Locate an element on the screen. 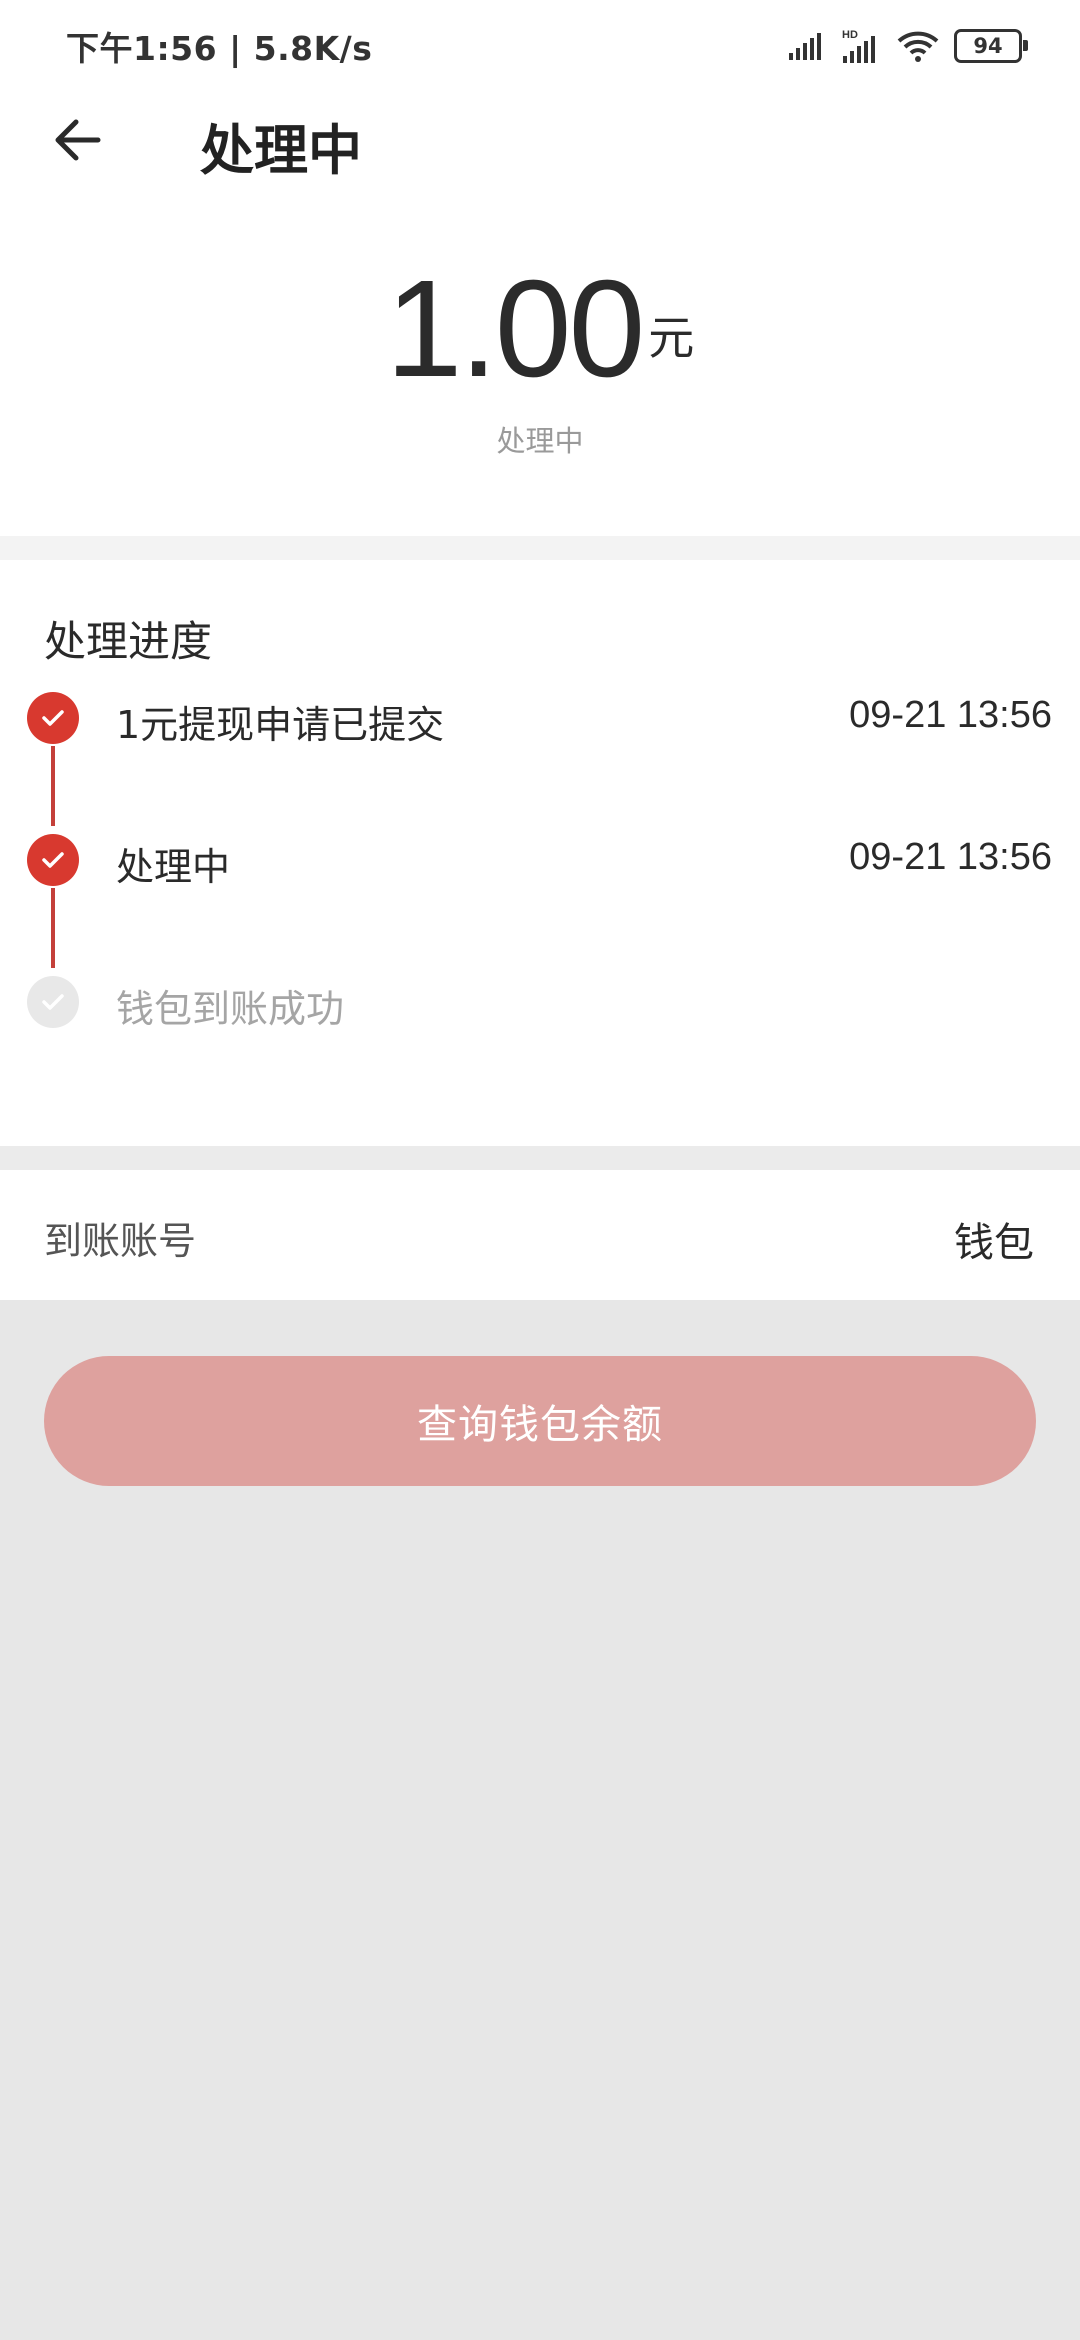  back-arrow-icon is located at coordinates (78, 140).